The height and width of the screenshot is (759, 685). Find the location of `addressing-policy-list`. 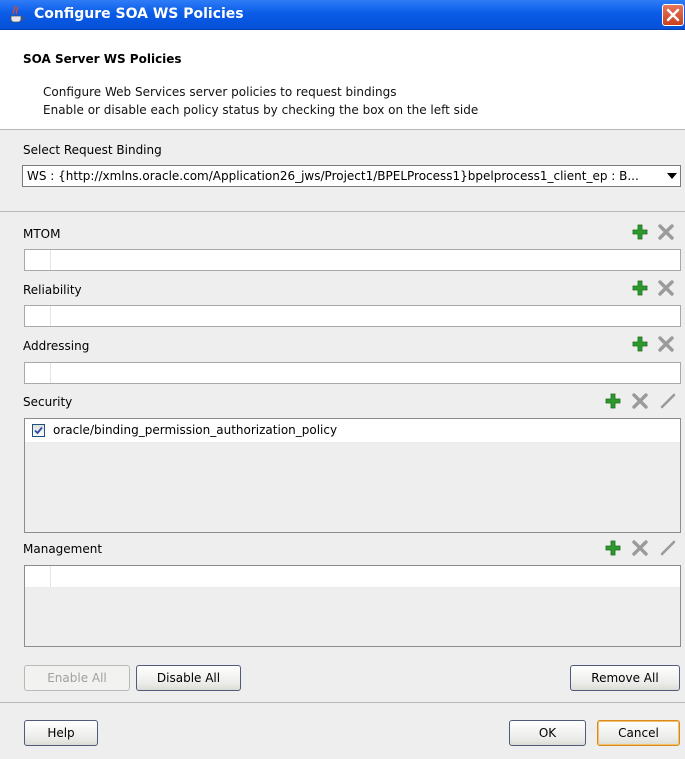

addressing-policy-list is located at coordinates (352, 373).